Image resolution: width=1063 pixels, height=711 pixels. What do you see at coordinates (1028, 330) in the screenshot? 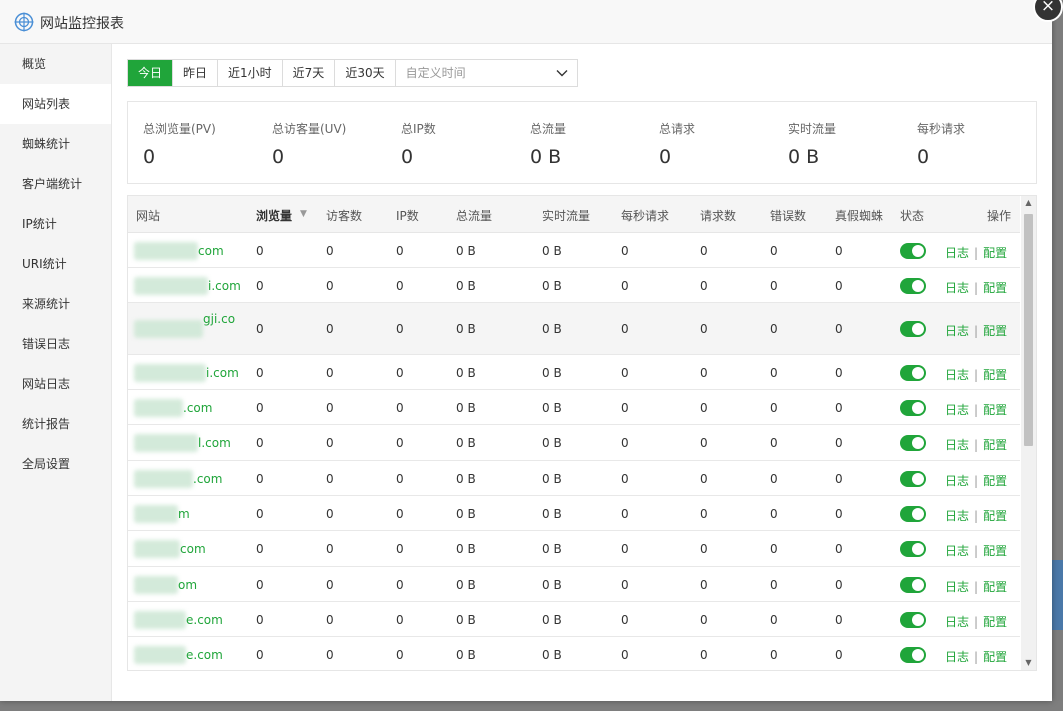
I see `scroll-thumb` at bounding box center [1028, 330].